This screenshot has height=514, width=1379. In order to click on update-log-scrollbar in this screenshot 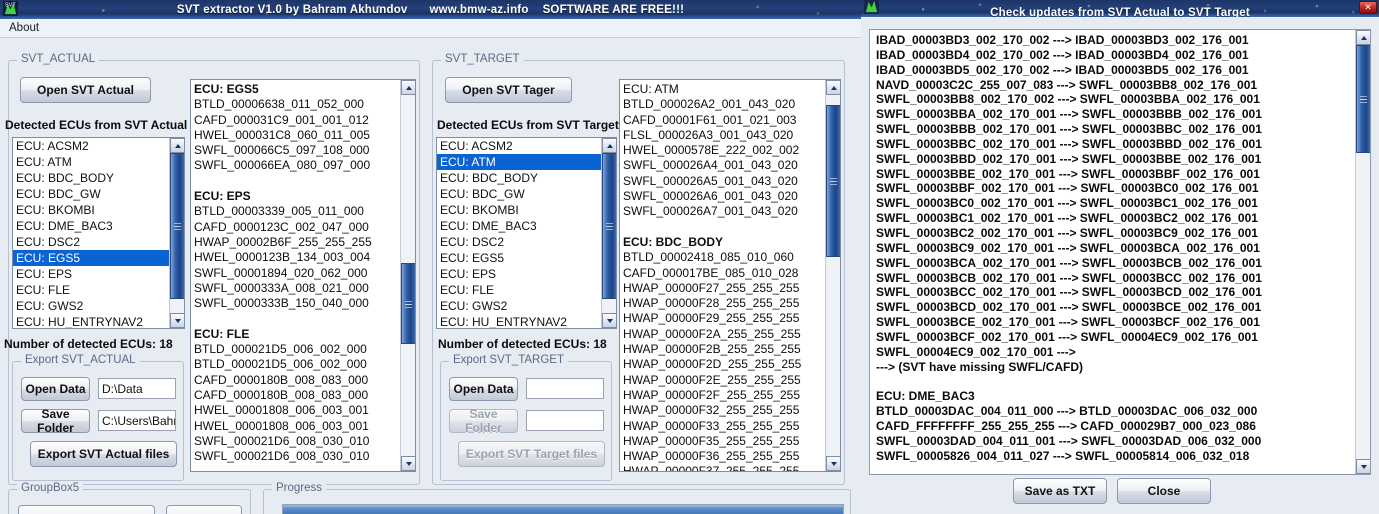, I will do `click(1362, 252)`.